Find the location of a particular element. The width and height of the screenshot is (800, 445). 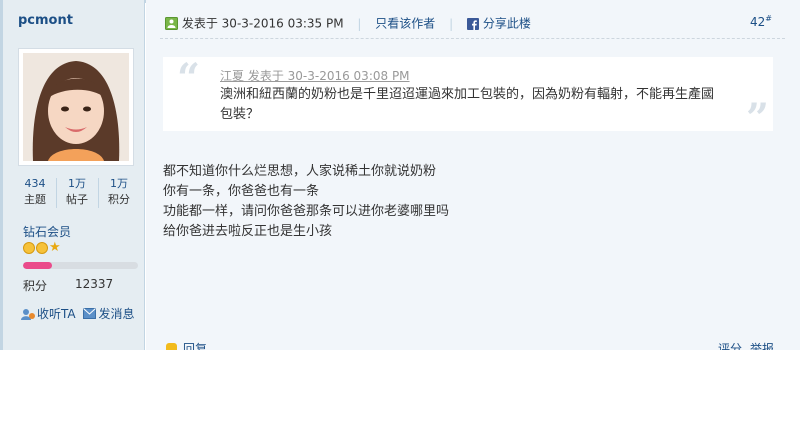

credits-value: 12337 is located at coordinates (94, 284).